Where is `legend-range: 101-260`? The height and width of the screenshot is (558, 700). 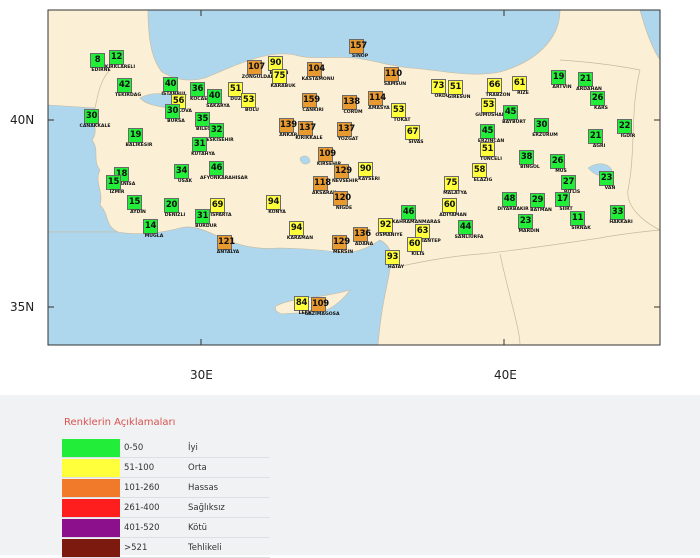
legend-range: 101-260 is located at coordinates (155, 487).